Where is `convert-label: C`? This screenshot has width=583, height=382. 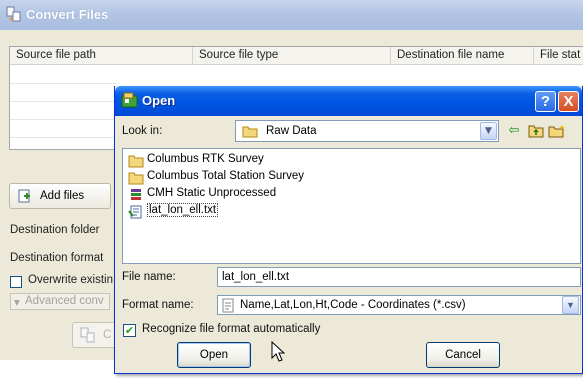 convert-label: C is located at coordinates (107, 335).